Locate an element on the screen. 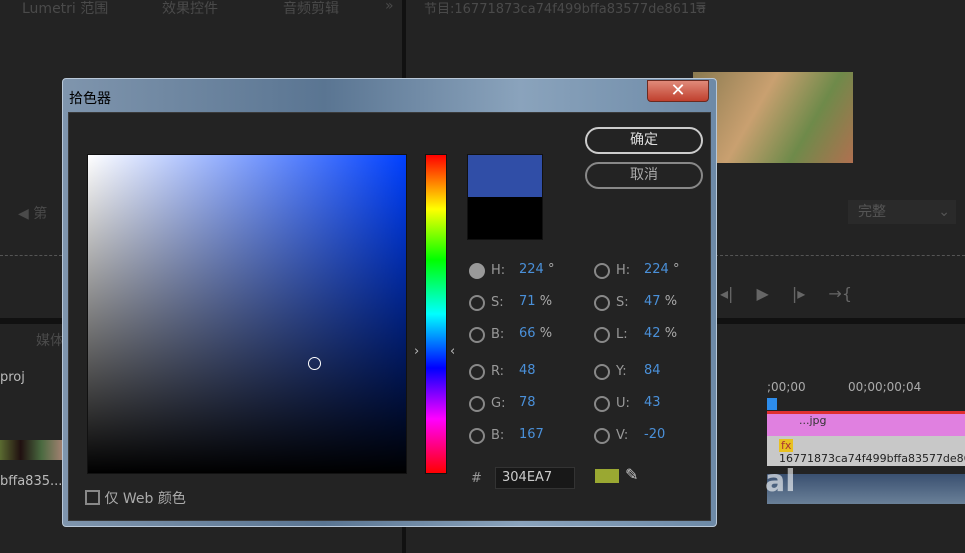 This screenshot has width=965, height=553. hsb-input-0: 224 ° is located at coordinates (536, 269).